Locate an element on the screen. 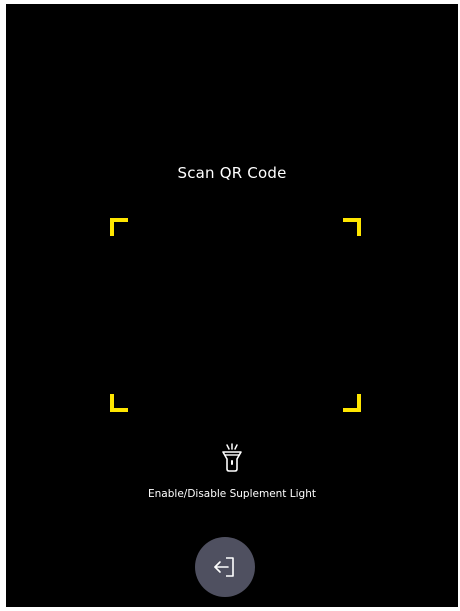 The width and height of the screenshot is (460, 611). scan-frame-corner-top-left is located at coordinates (119, 227).